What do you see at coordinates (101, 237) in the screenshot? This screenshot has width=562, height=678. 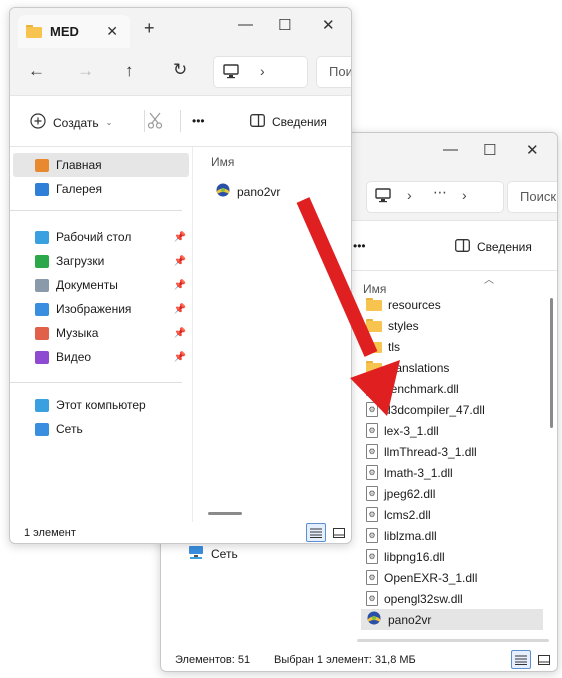 I see `sidebar-item: Рабочий стол 📌` at bounding box center [101, 237].